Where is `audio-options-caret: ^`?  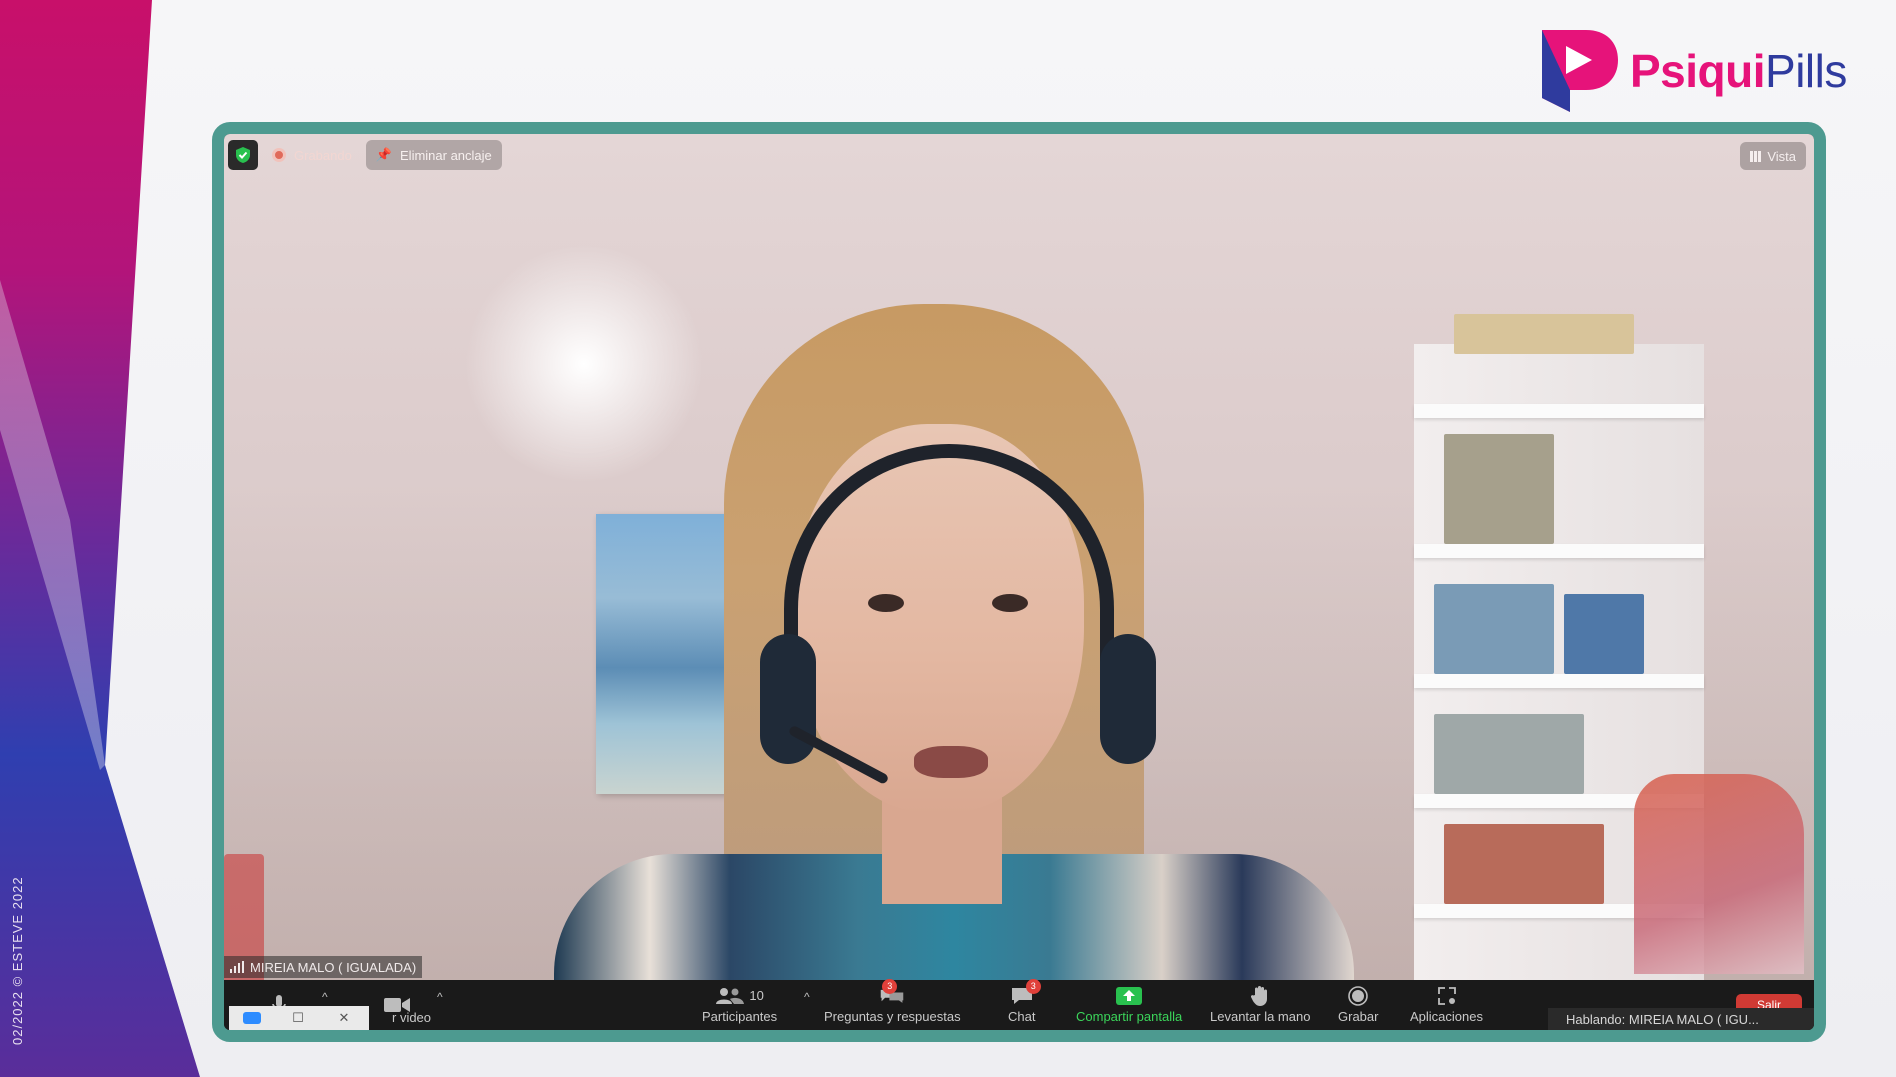
audio-options-caret: ^ is located at coordinates (325, 997).